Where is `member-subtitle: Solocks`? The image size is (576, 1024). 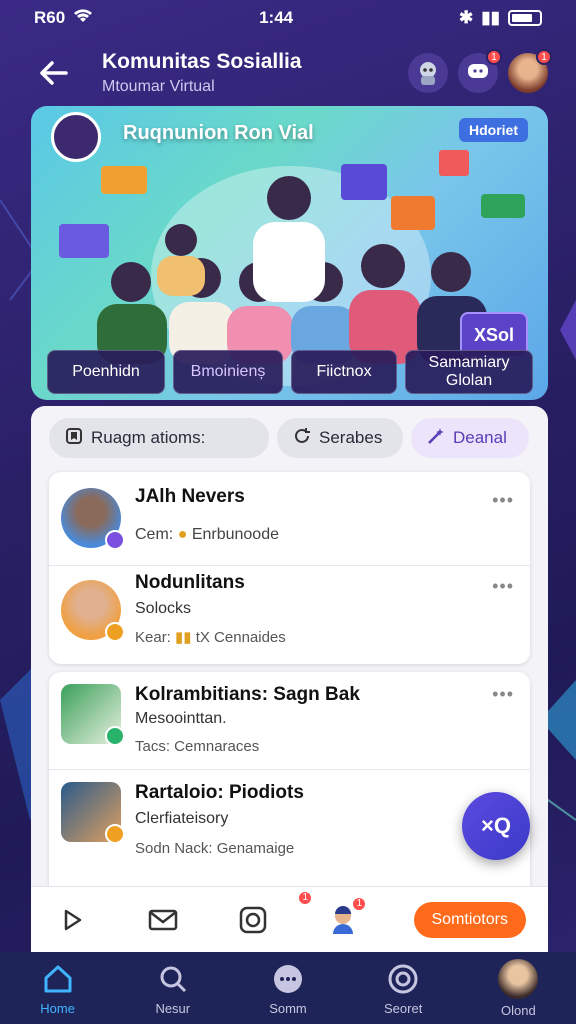 member-subtitle: Solocks is located at coordinates (163, 608).